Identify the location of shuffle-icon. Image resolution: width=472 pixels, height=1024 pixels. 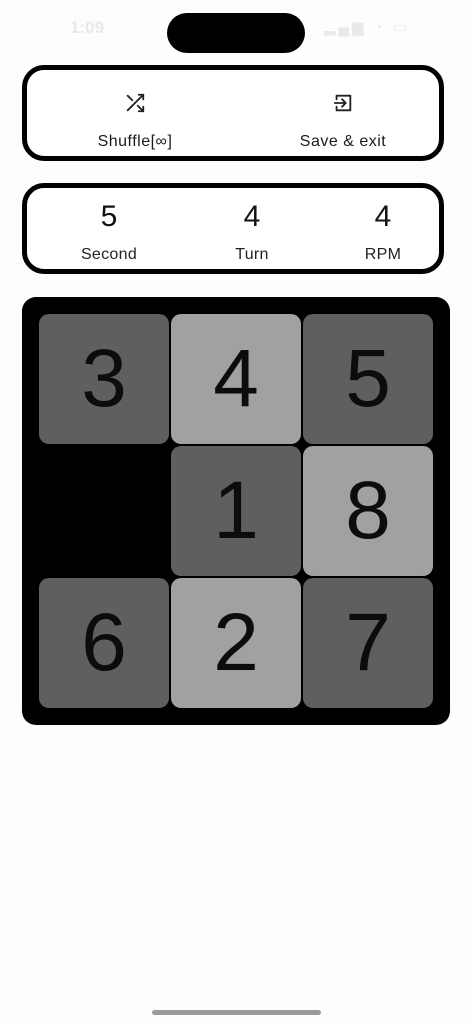
(135, 103).